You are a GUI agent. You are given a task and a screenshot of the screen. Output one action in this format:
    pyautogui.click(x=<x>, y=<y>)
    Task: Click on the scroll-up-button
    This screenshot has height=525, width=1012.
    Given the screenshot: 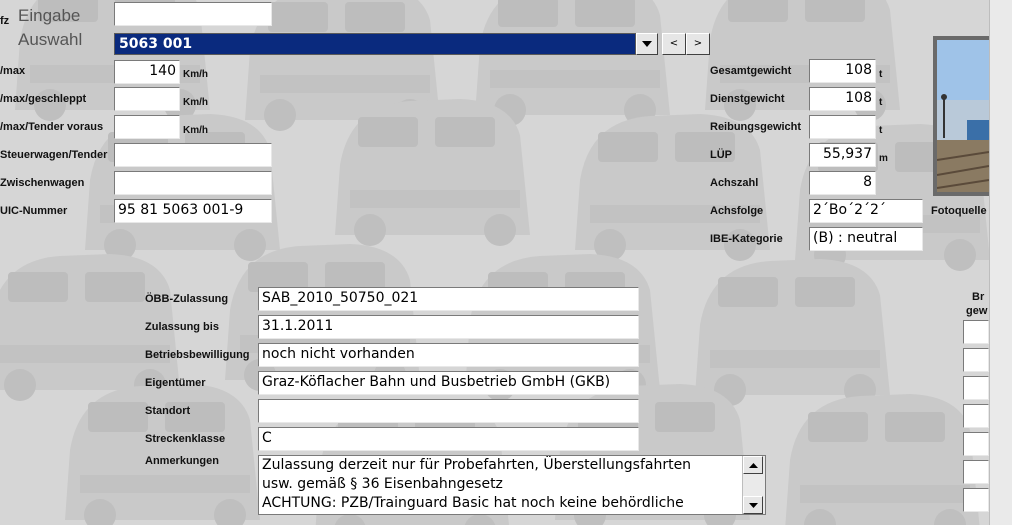 What is the action you would take?
    pyautogui.click(x=753, y=465)
    